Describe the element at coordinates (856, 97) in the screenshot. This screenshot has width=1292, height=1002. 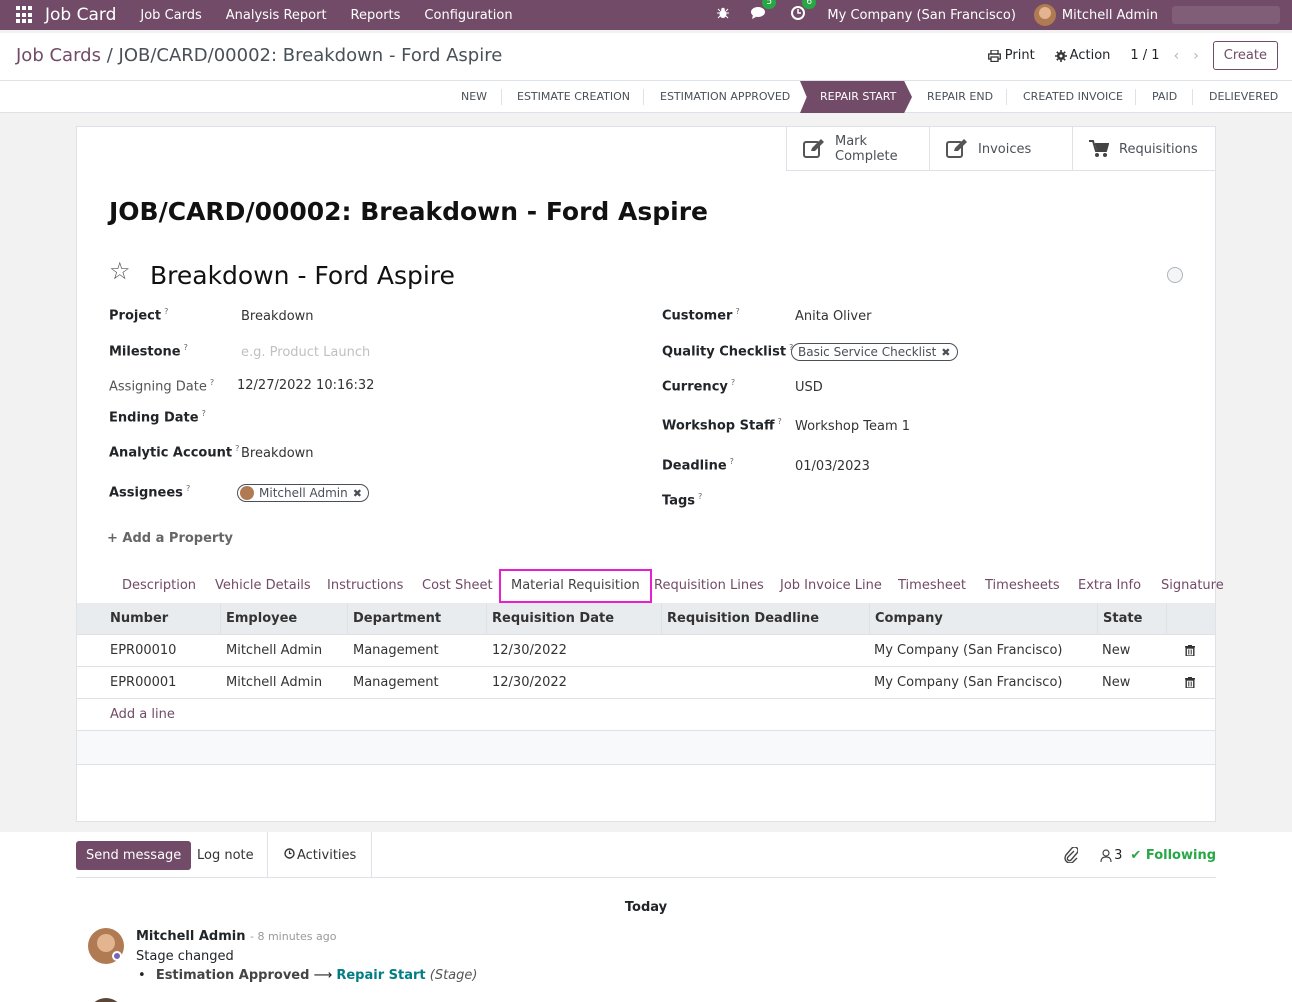
I see `stage-repair-start: REPAIR START` at that location.